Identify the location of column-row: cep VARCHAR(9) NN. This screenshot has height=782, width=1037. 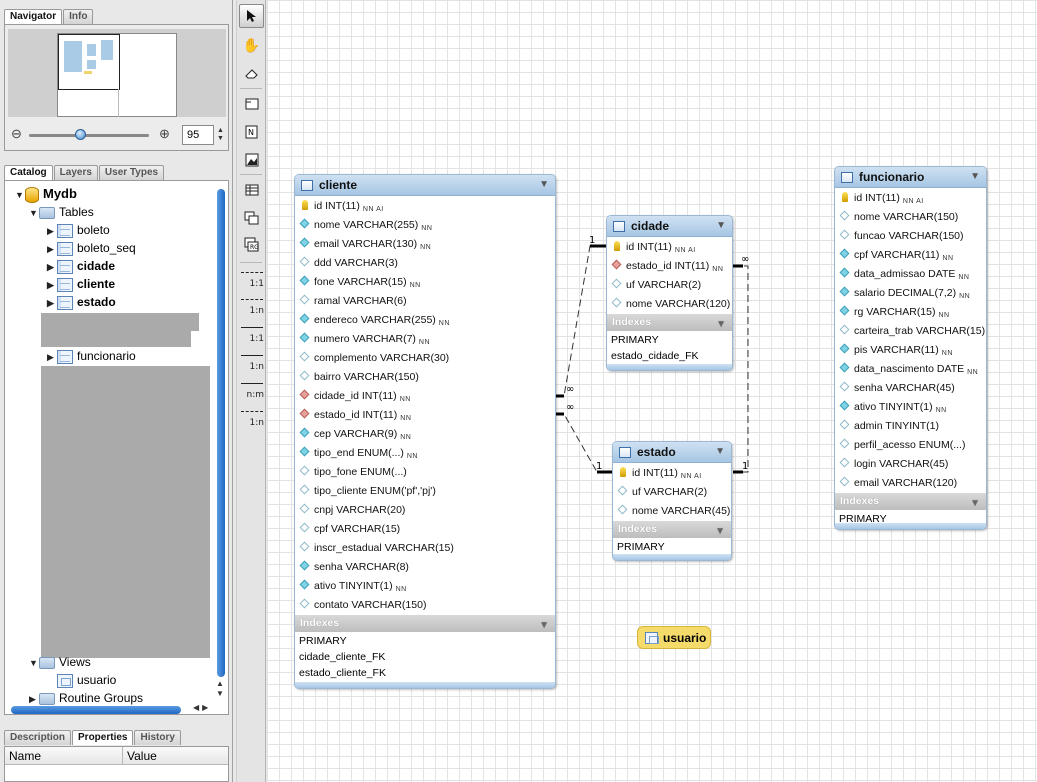
(425, 434).